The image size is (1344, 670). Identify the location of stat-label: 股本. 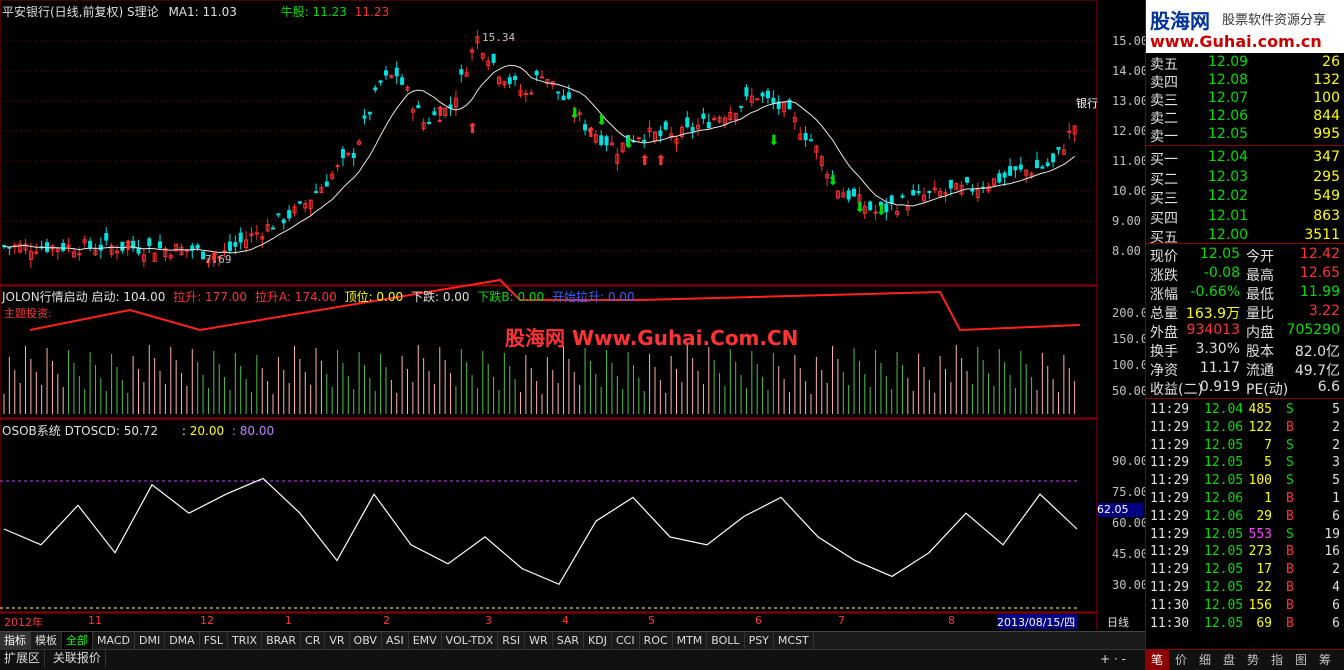
(1260, 352).